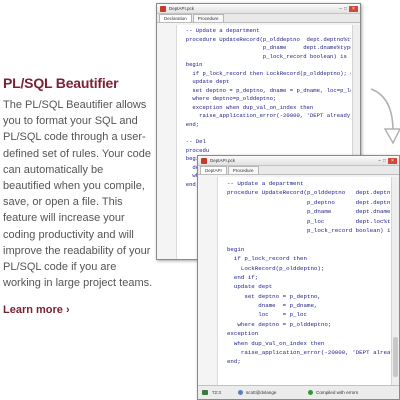 The width and height of the screenshot is (400, 400). I want to click on code-line: 81 exception when dup_val_on_index then, so click(265, 108).